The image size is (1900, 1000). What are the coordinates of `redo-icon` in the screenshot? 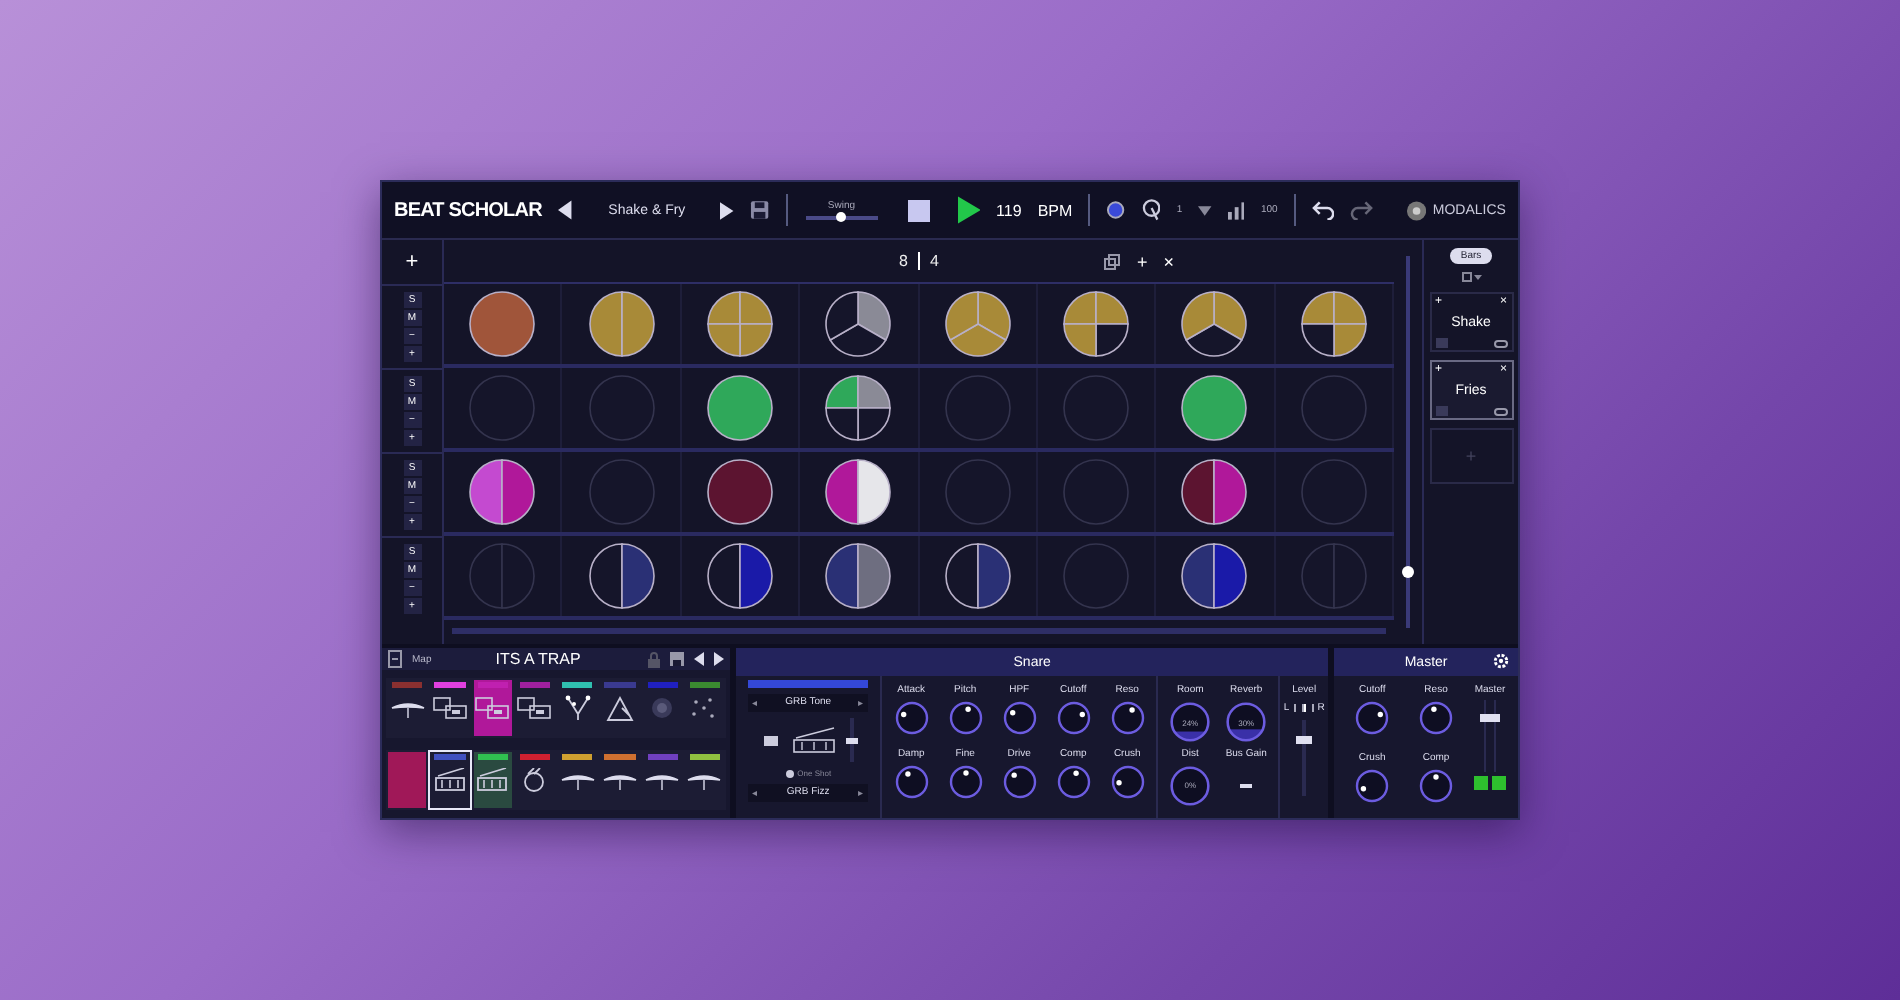 It's located at (1362, 210).